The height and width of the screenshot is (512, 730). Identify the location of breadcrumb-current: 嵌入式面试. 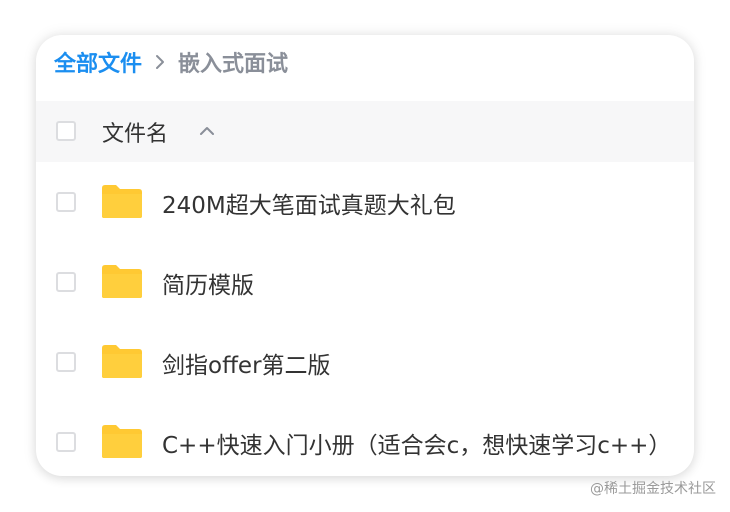
(233, 64).